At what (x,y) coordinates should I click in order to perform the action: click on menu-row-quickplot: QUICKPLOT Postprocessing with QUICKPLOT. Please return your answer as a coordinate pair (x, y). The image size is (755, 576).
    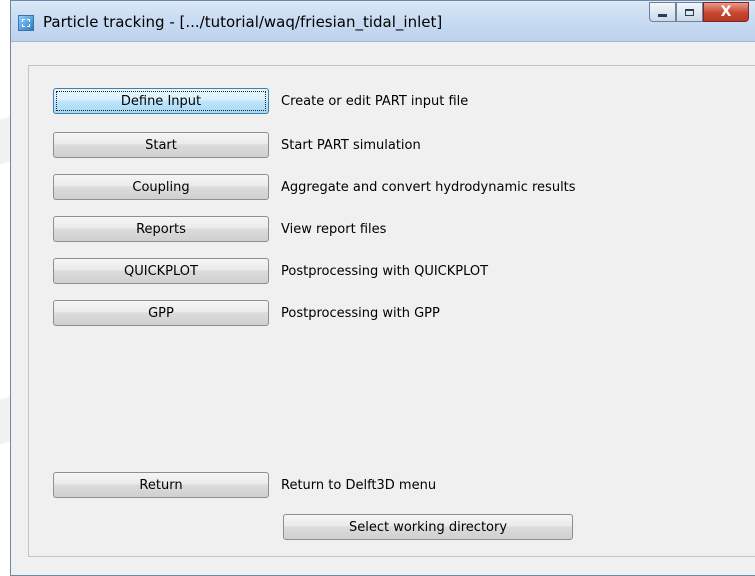
    Looking at the image, I should click on (270, 271).